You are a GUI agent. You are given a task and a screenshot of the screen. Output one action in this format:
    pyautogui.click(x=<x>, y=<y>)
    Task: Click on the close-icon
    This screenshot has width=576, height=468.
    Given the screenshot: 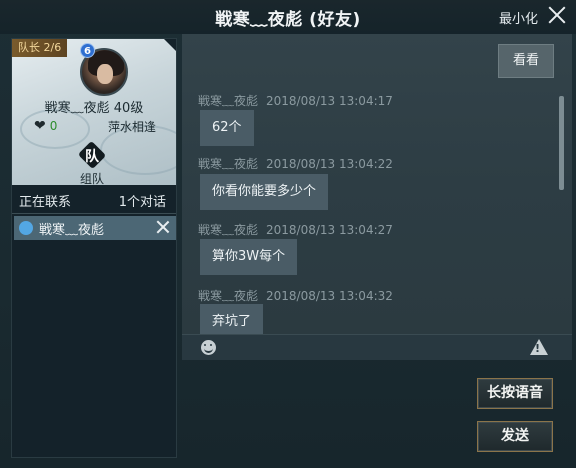 What is the action you would take?
    pyautogui.click(x=557, y=15)
    